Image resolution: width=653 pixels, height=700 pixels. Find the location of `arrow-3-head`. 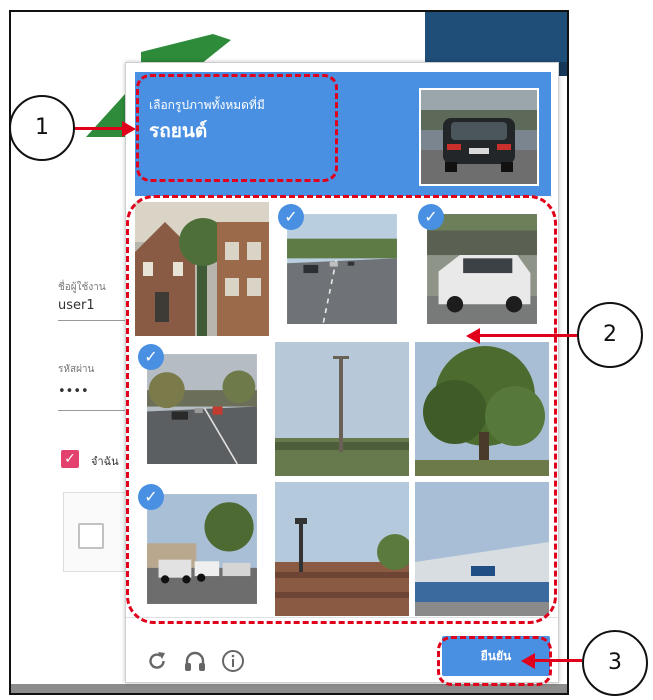

arrow-3-head is located at coordinates (528, 661).